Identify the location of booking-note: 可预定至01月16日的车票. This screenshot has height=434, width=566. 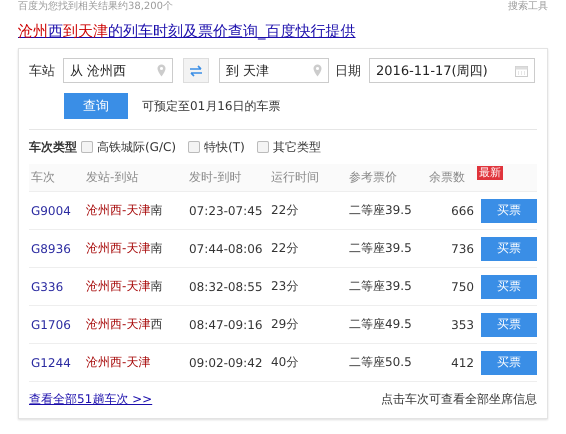
(211, 106).